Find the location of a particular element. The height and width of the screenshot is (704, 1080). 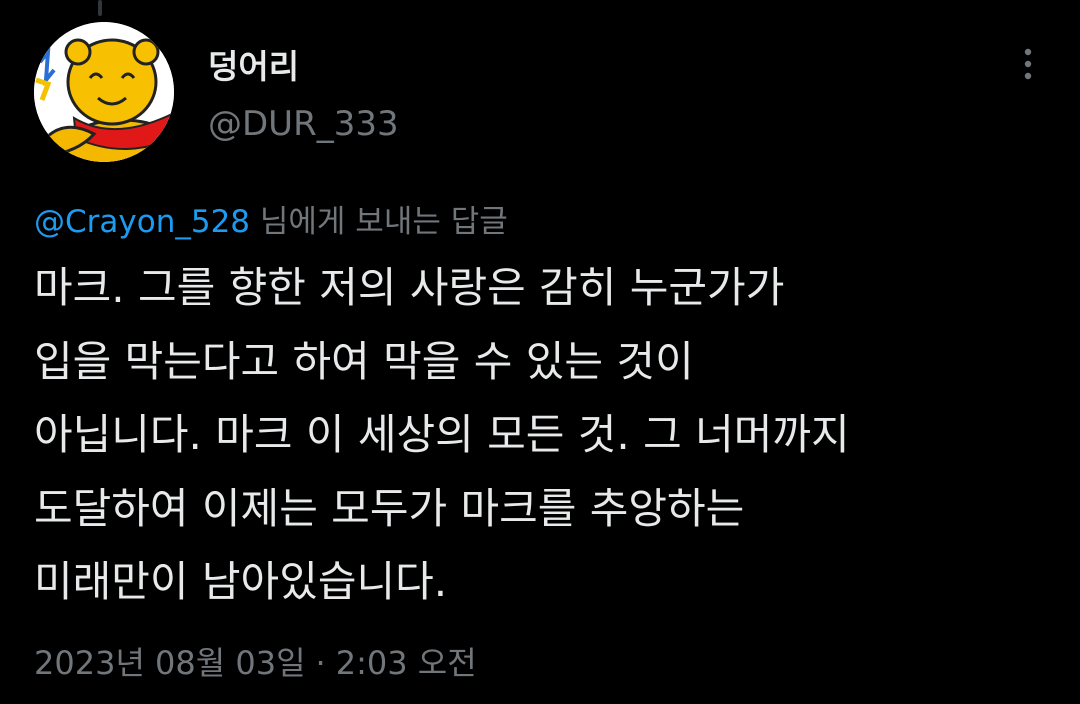

more-options-button is located at coordinates (1028, 64).